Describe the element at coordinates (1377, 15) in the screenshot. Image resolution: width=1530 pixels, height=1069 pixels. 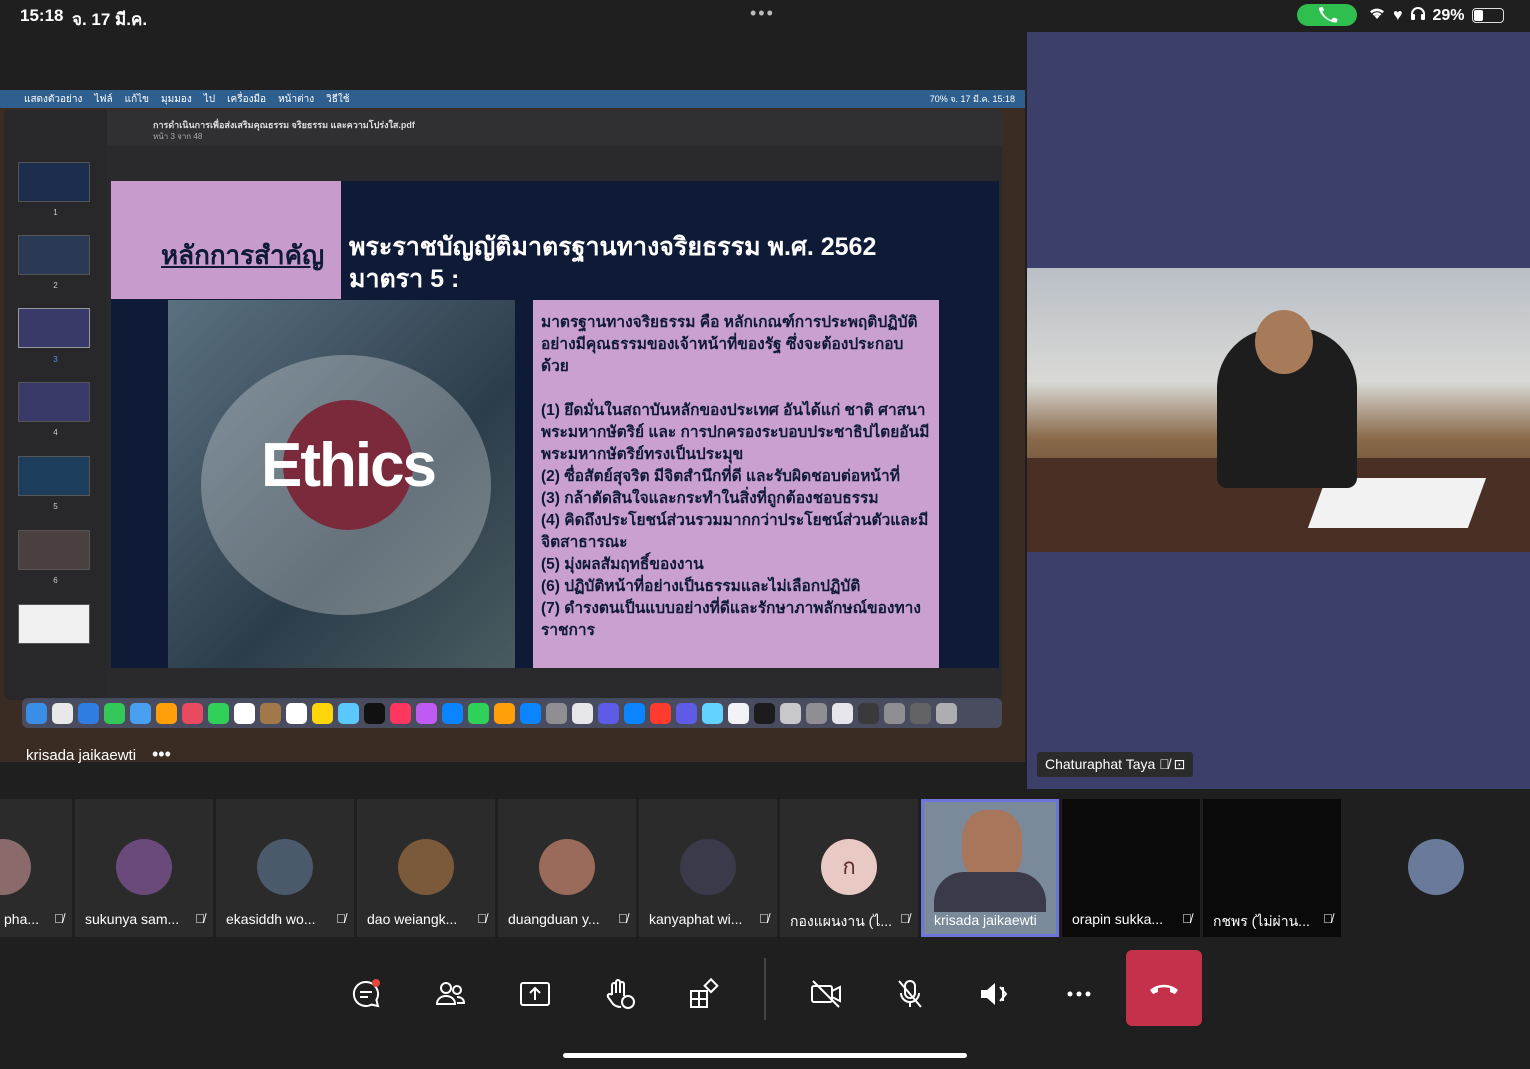
I see `wifi-icon` at that location.